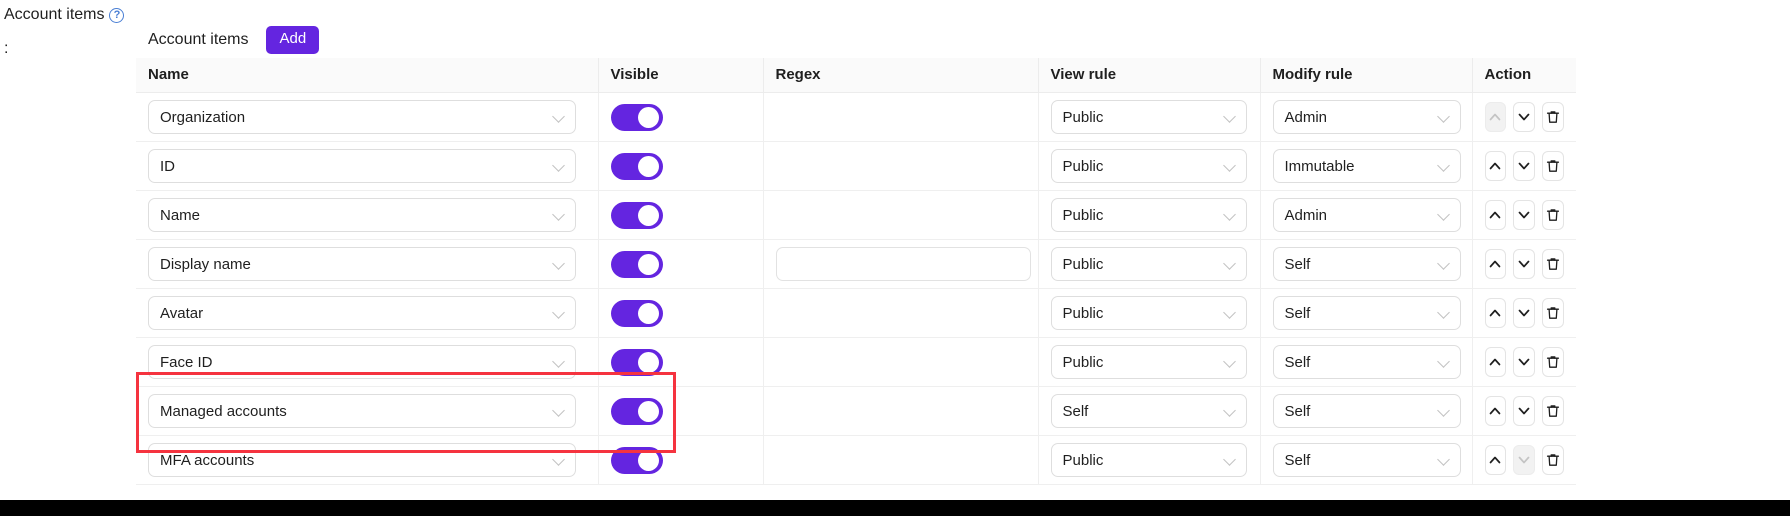 This screenshot has height=516, width=1790. Describe the element at coordinates (1366, 166) in the screenshot. I see `modify-rule-select: Immutable` at that location.